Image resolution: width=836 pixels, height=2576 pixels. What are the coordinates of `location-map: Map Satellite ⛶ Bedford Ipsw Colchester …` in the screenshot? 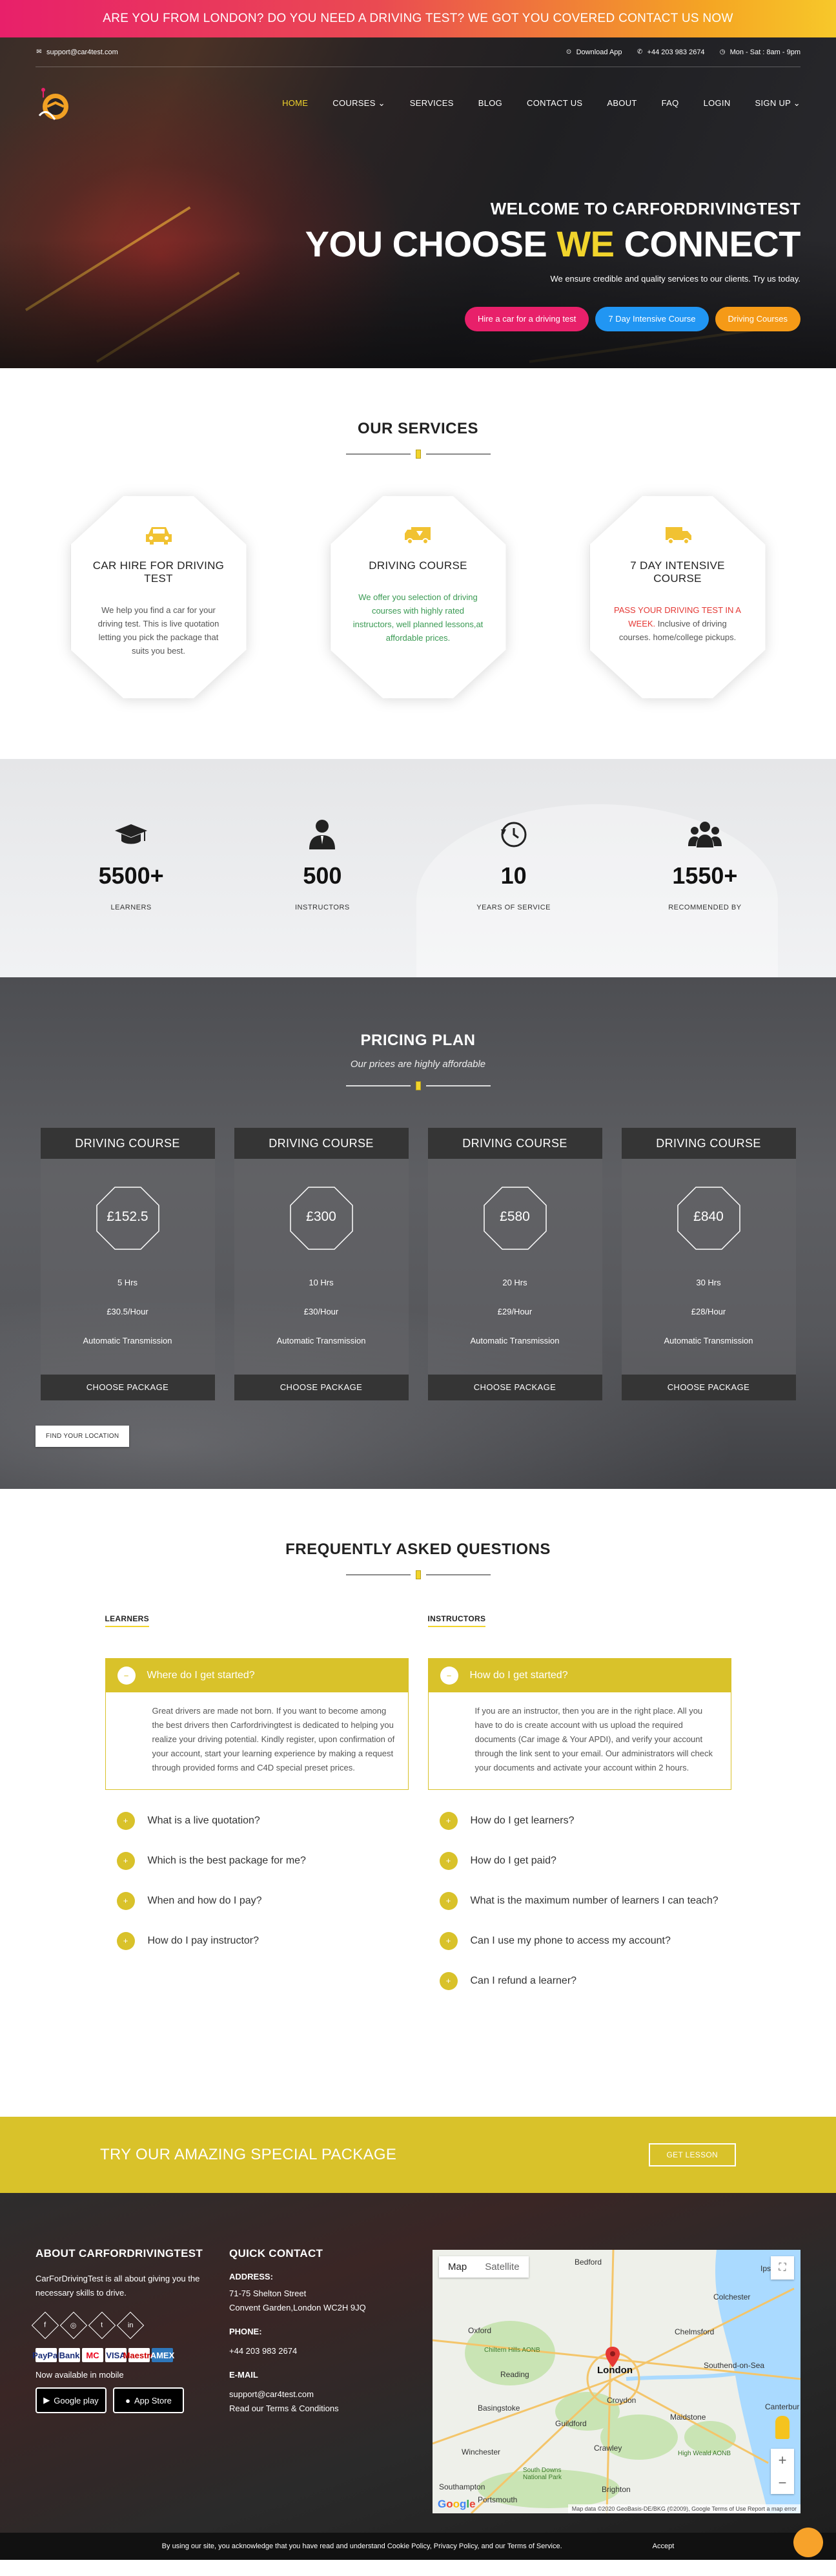 It's located at (616, 2381).